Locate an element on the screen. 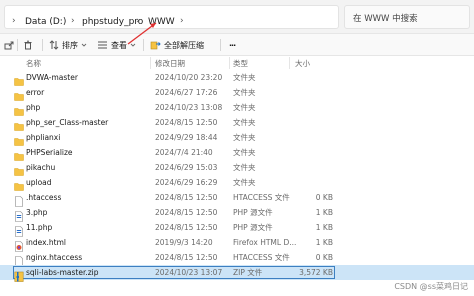  file-date: 2024/6/29 15:03 is located at coordinates (186, 167).